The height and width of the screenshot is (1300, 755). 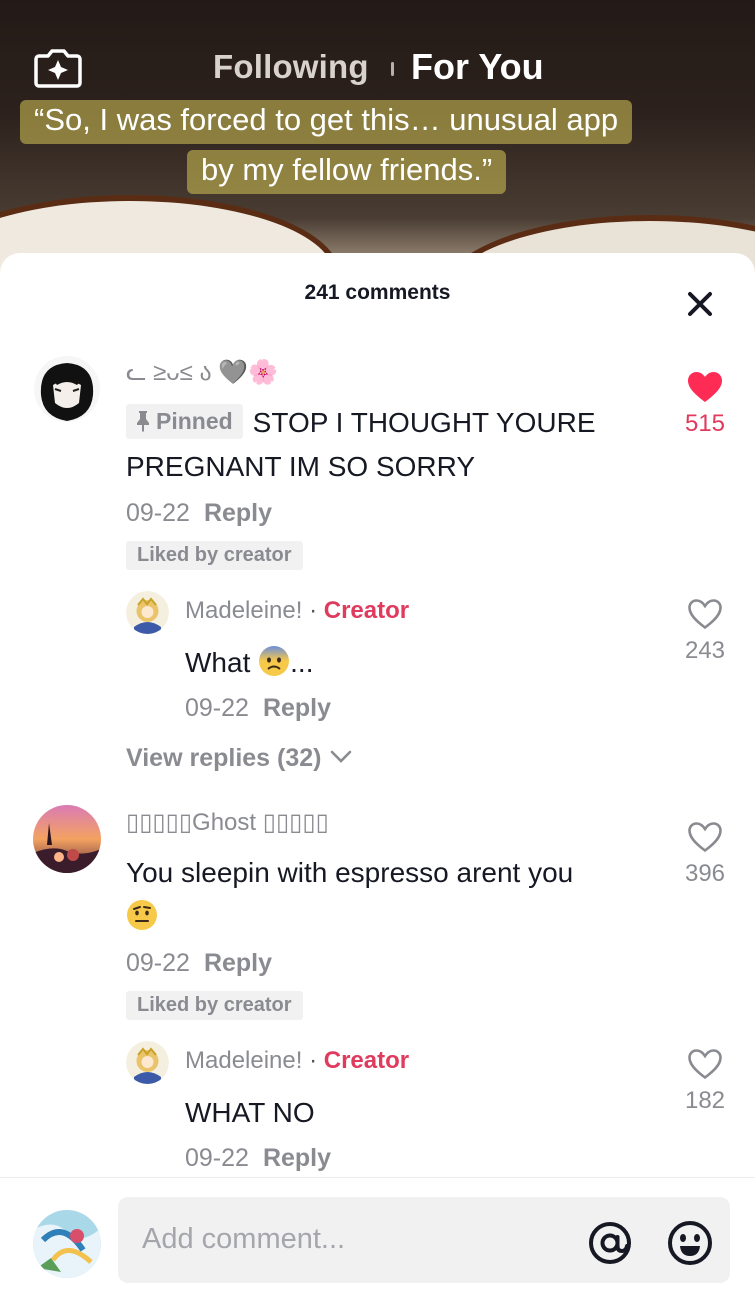 What do you see at coordinates (250, 1112) in the screenshot?
I see `reply-text: WHAT NO` at bounding box center [250, 1112].